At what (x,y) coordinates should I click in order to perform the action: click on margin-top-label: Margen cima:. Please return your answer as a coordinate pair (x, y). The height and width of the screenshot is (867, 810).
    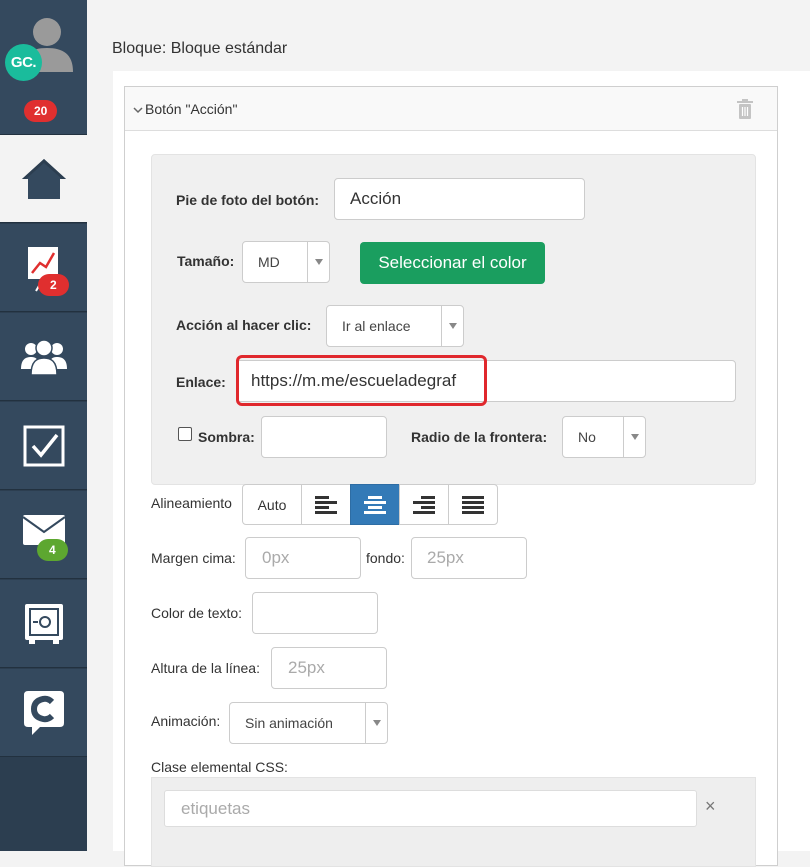
    Looking at the image, I should click on (193, 558).